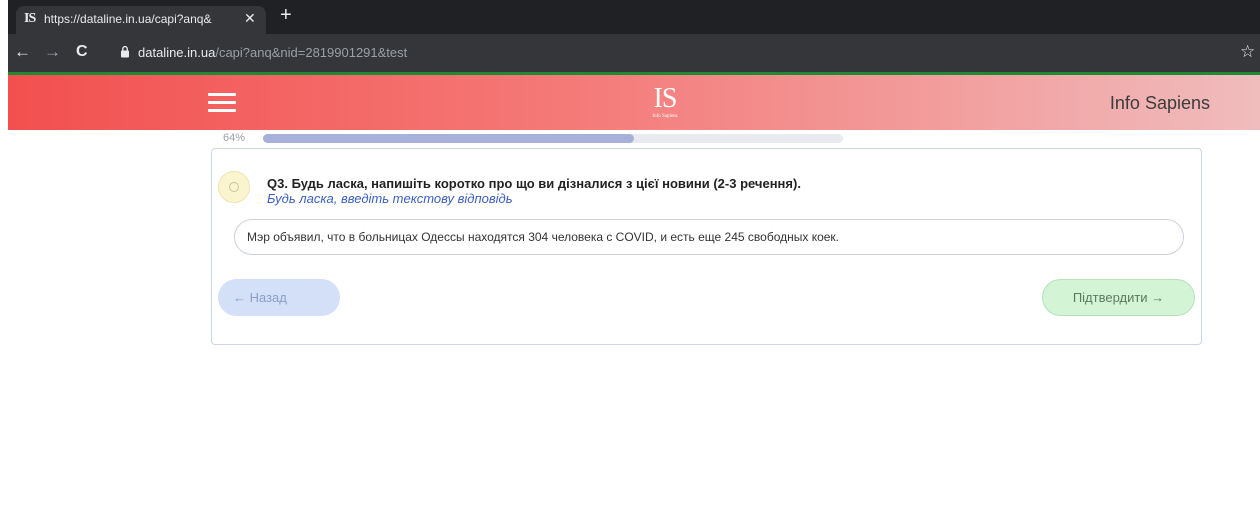 This screenshot has width=1260, height=509. What do you see at coordinates (128, 19) in the screenshot?
I see `tab-title: https://dataline.in.ua/capi?anq&` at bounding box center [128, 19].